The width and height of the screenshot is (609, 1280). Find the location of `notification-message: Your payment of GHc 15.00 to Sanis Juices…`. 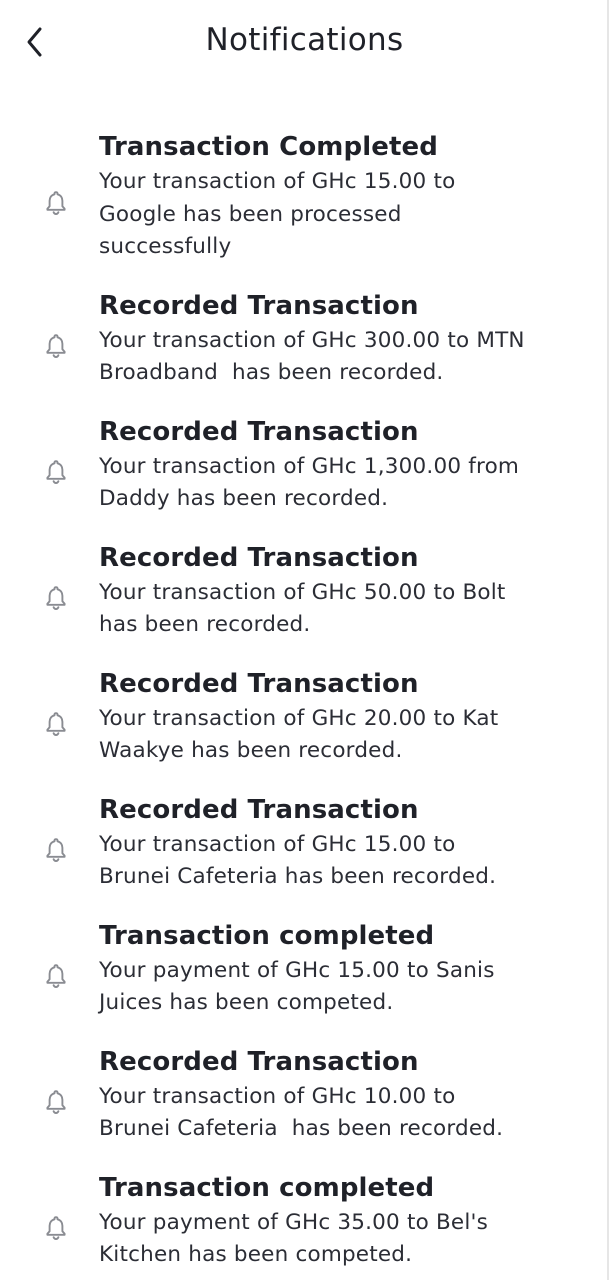

notification-message: Your payment of GHc 15.00 to Sanis Juices… is located at coordinates (342, 987).